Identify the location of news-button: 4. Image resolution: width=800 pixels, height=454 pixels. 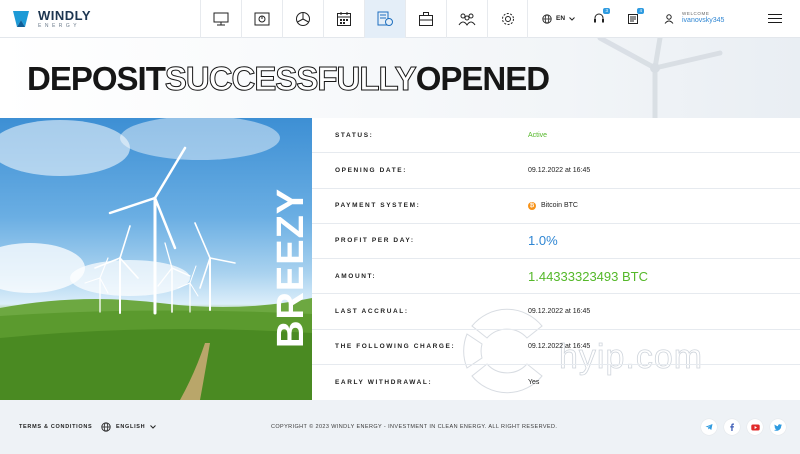
(633, 16).